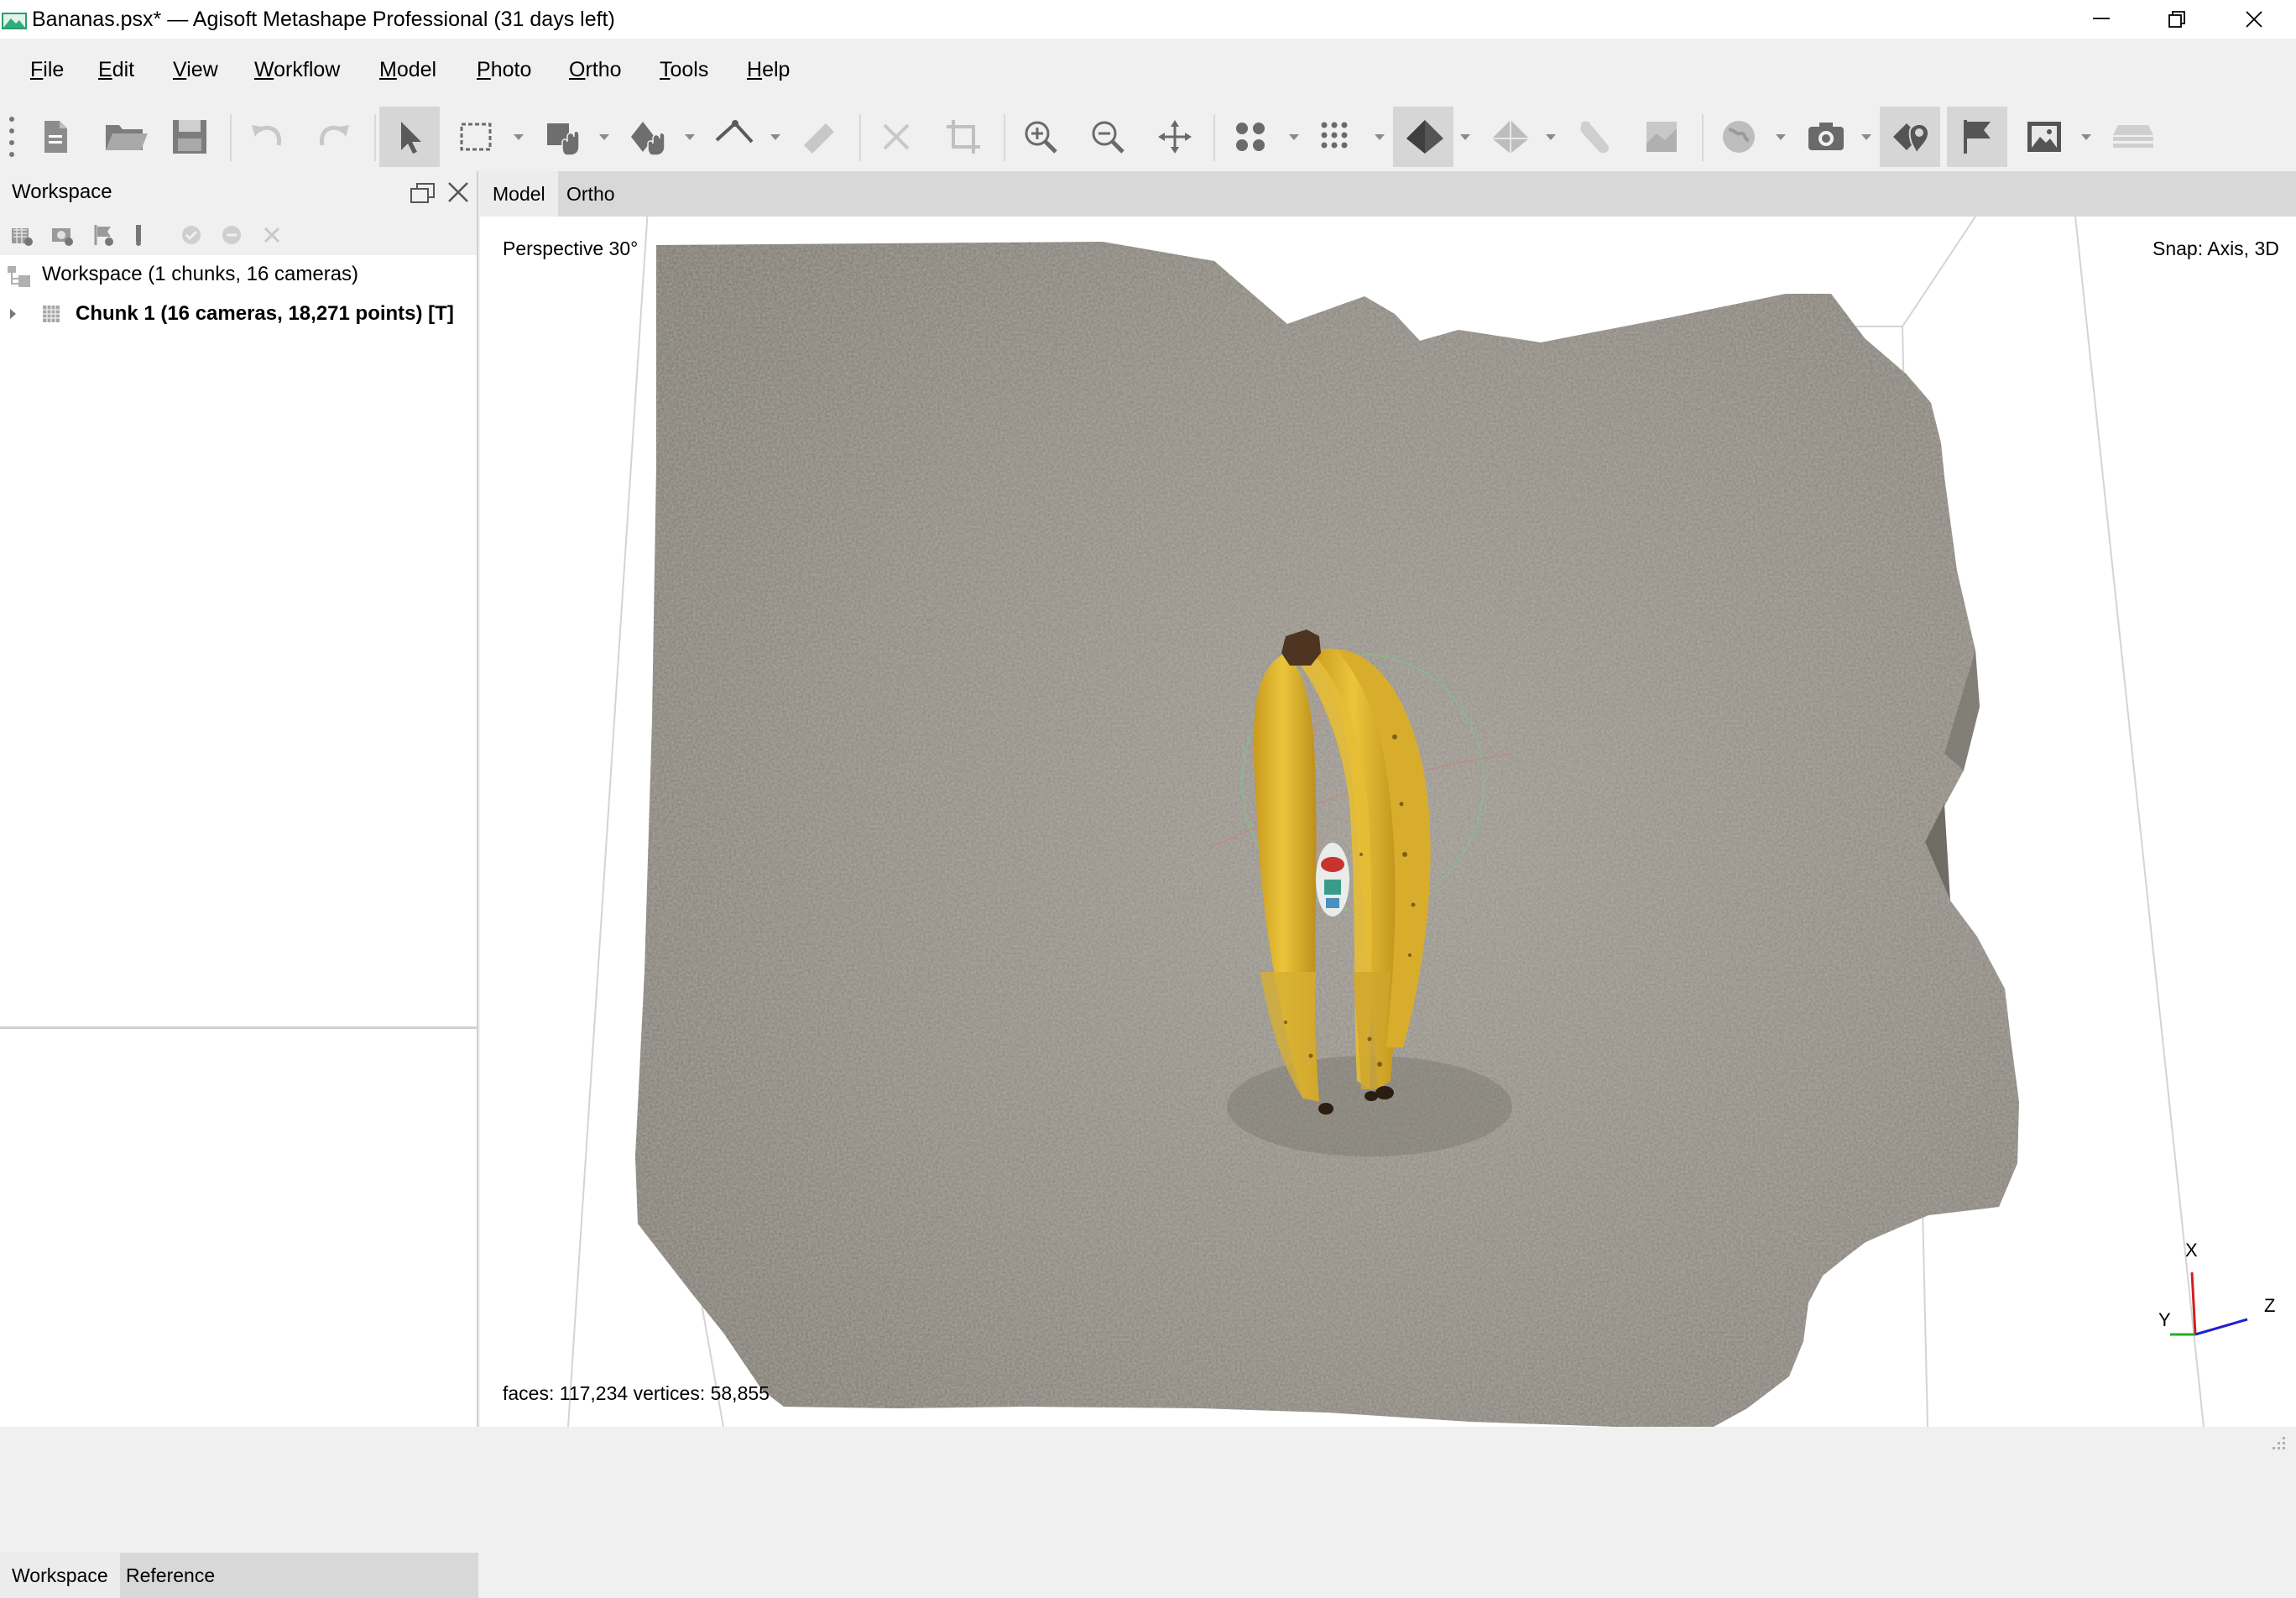 The width and height of the screenshot is (2296, 1598). What do you see at coordinates (200, 274) in the screenshot?
I see `workspace-root-label: Workspace (1 chunks, 16 cameras)` at bounding box center [200, 274].